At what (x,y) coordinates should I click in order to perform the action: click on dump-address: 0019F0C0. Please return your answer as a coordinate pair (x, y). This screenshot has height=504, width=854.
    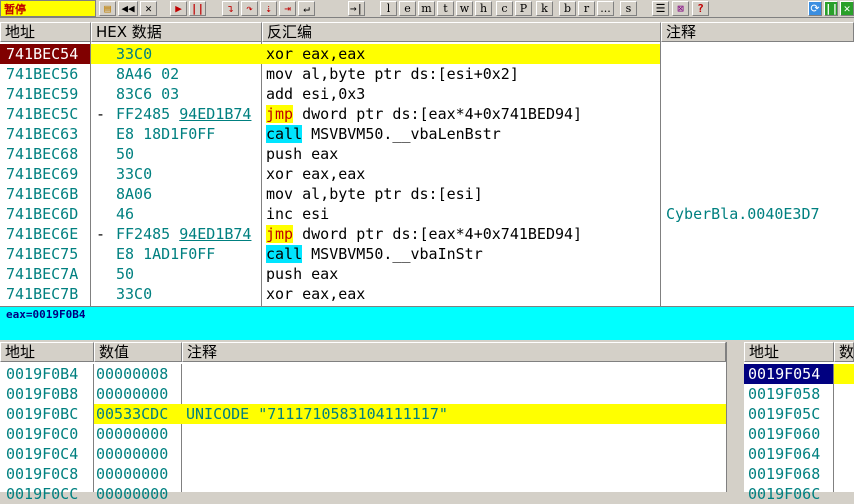
    Looking at the image, I should click on (46, 434).